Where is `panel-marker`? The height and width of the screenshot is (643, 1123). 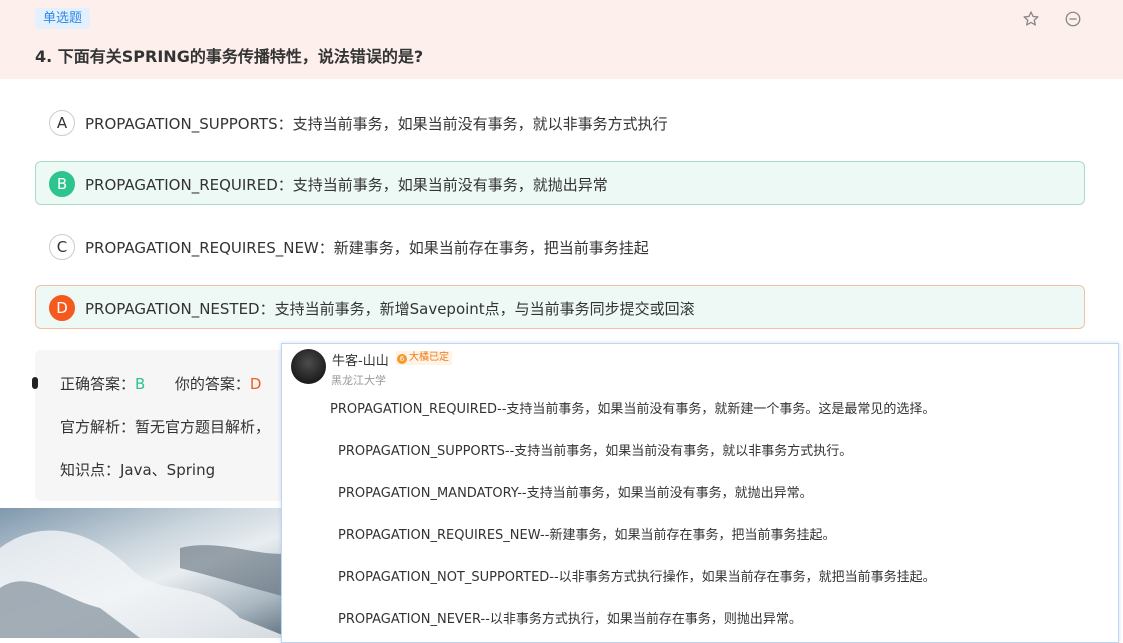
panel-marker is located at coordinates (35, 383).